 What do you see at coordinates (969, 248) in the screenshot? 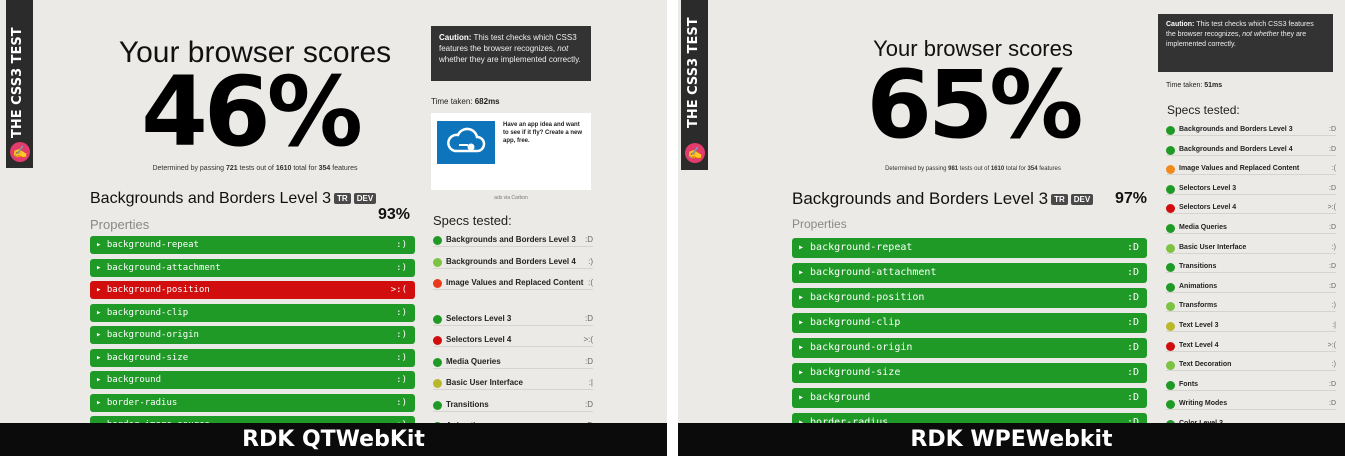
I see `property-row: ▸ background-repeat:D` at bounding box center [969, 248].